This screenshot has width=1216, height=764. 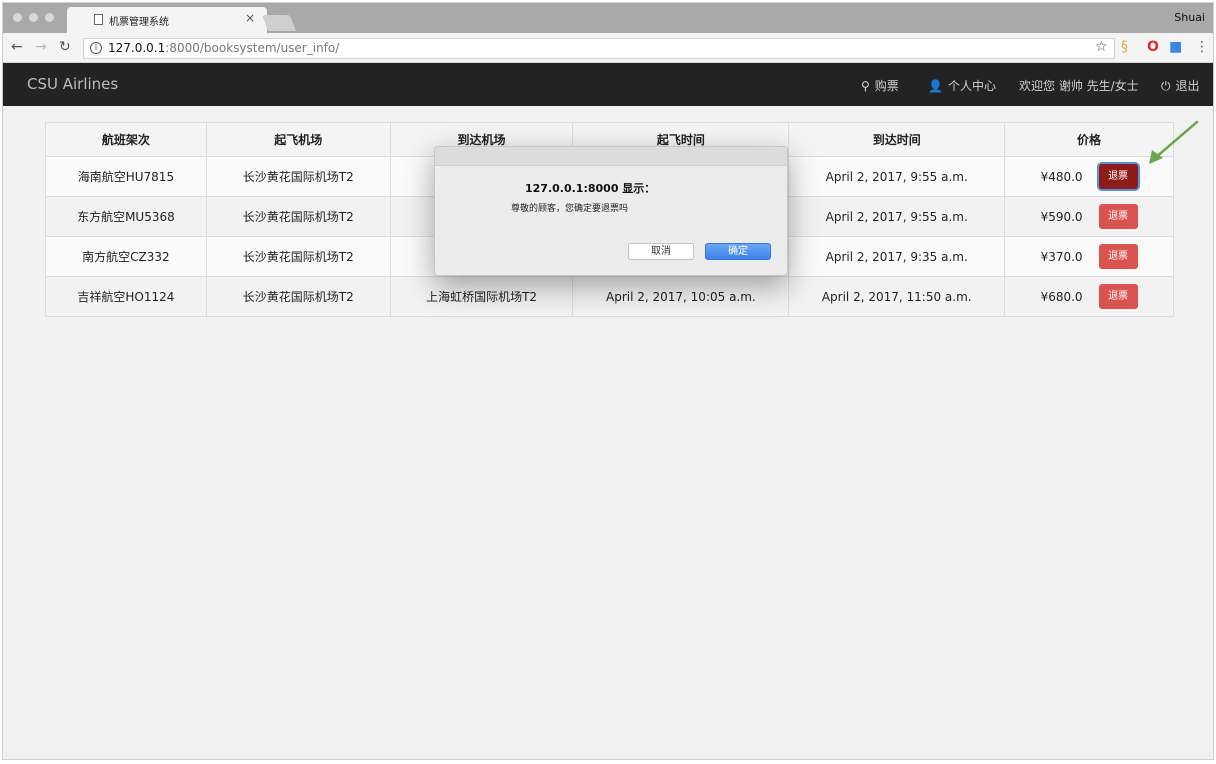 What do you see at coordinates (738, 251) in the screenshot?
I see `dialog-ok-button: 确定` at bounding box center [738, 251].